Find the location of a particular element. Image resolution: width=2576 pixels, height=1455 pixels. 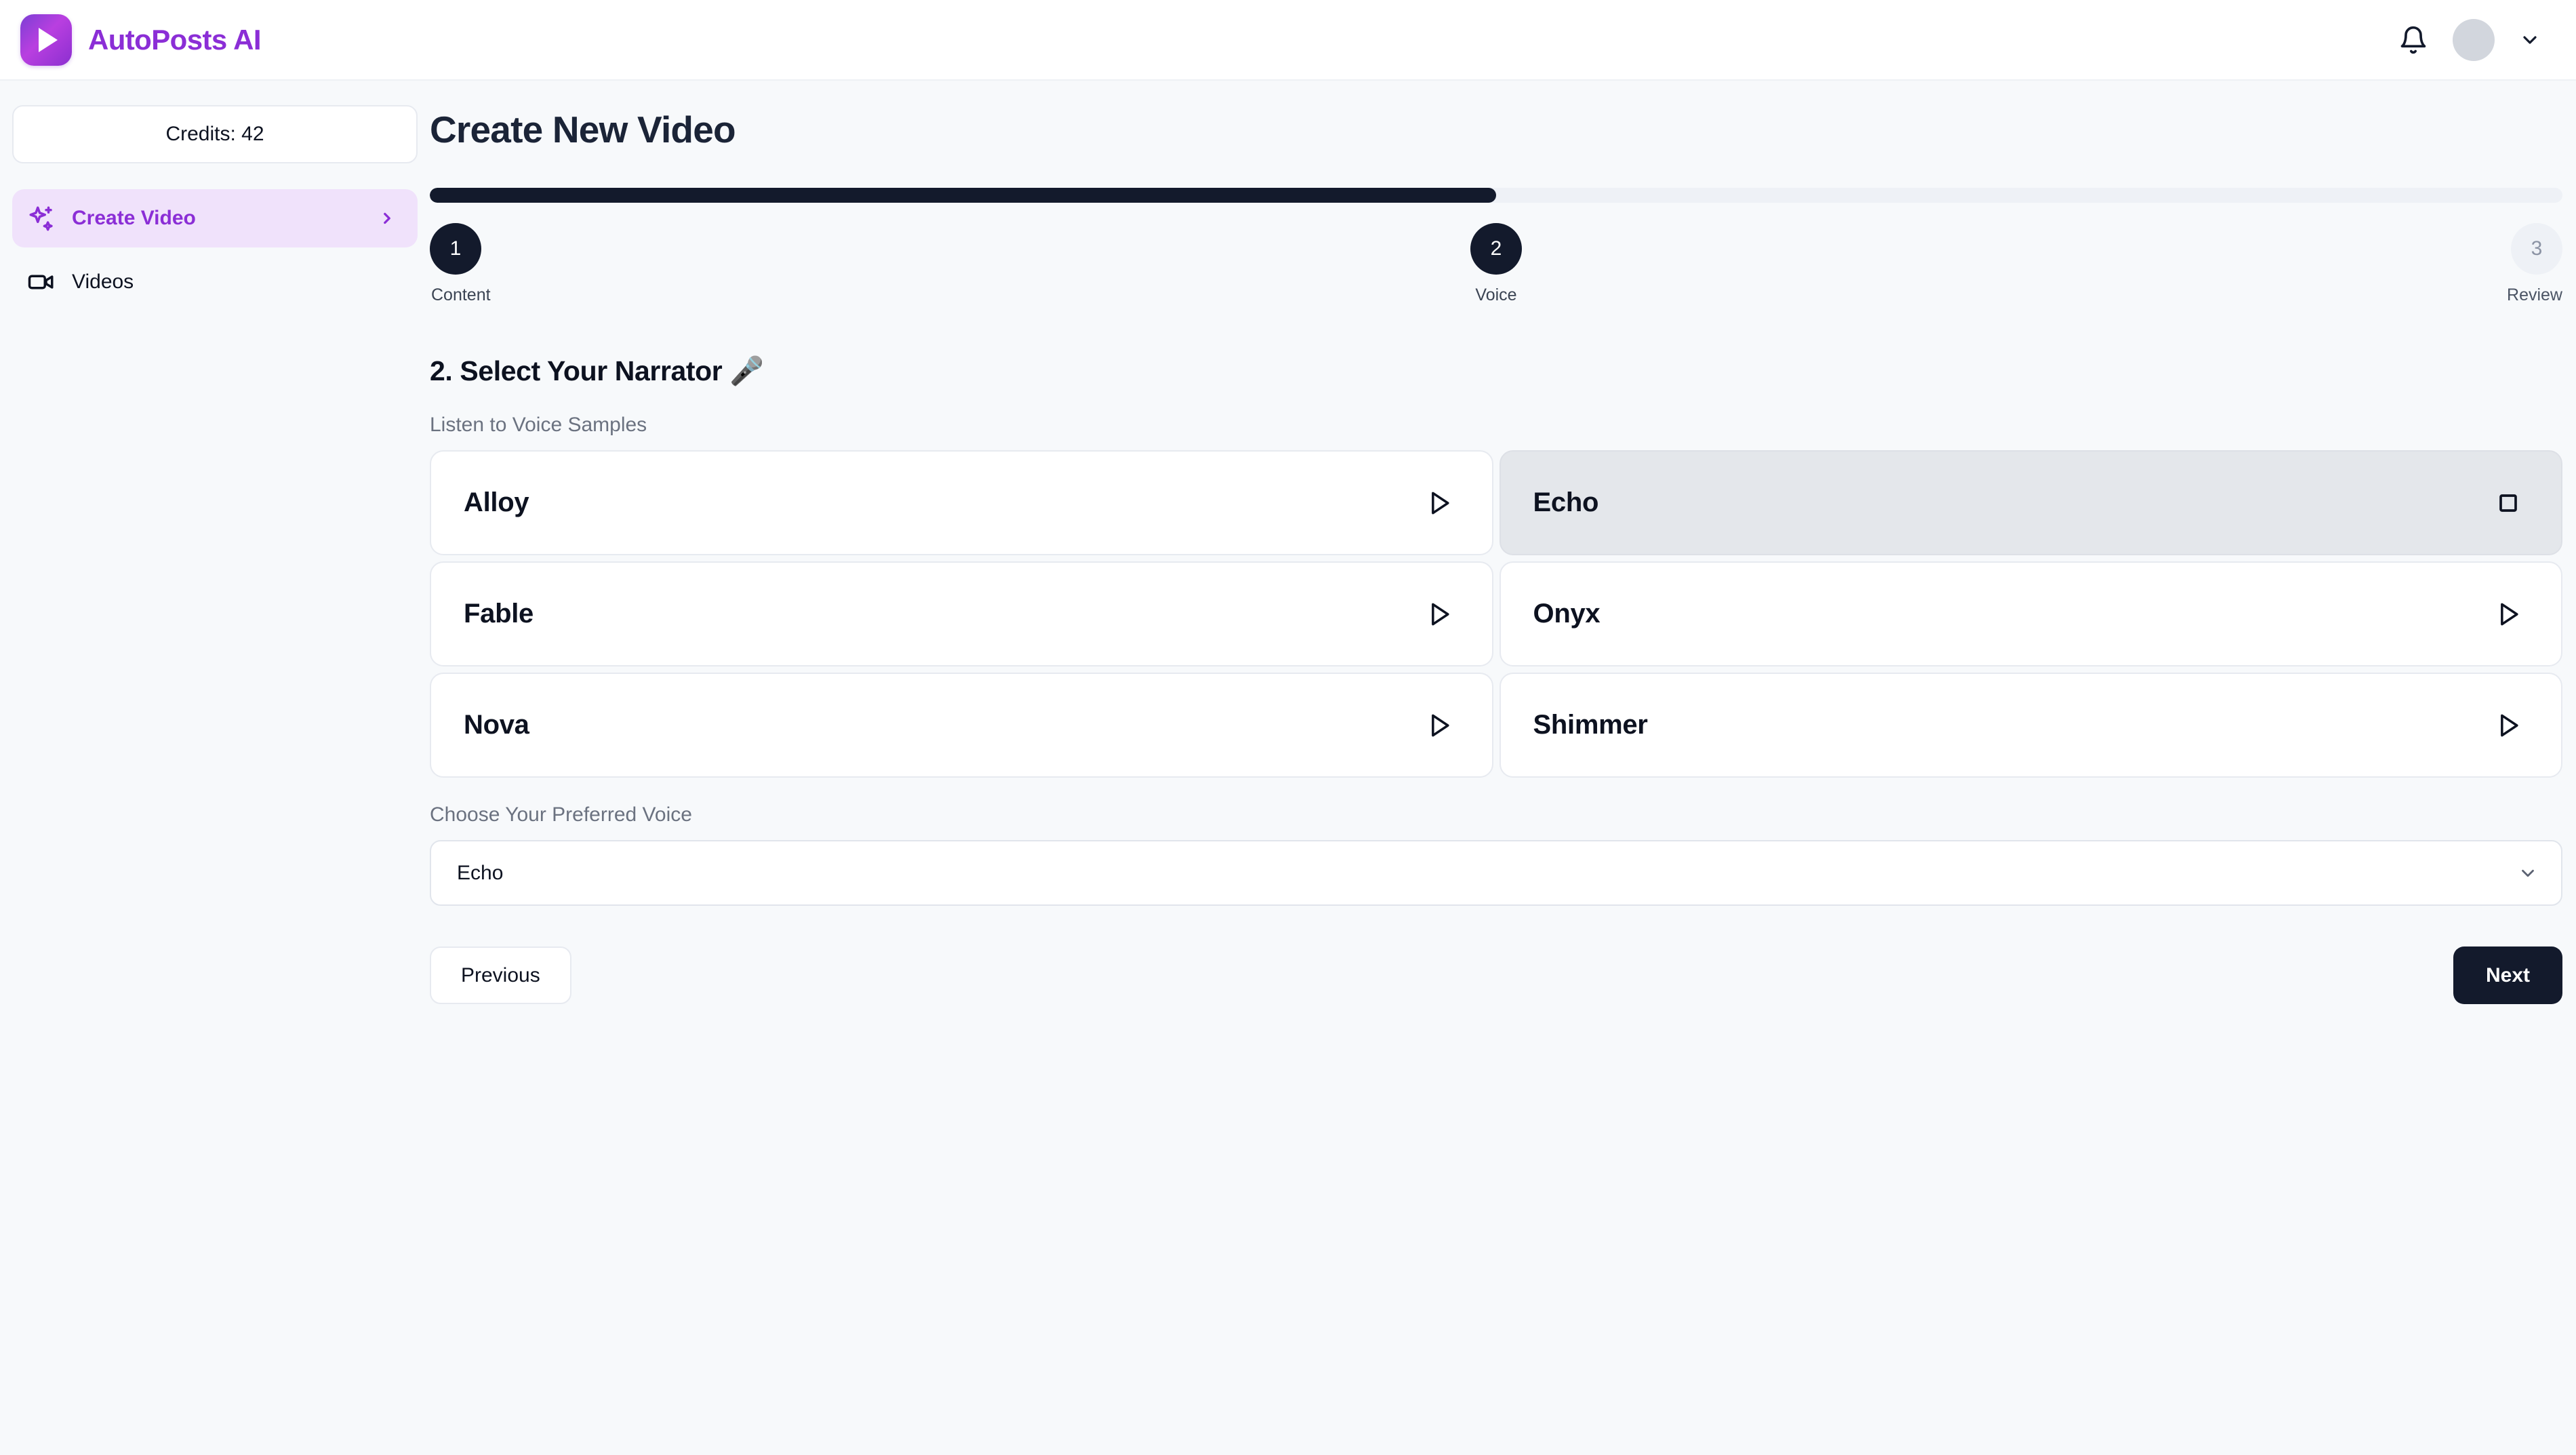

voice-card-echo: Echo is located at coordinates (2030, 502).